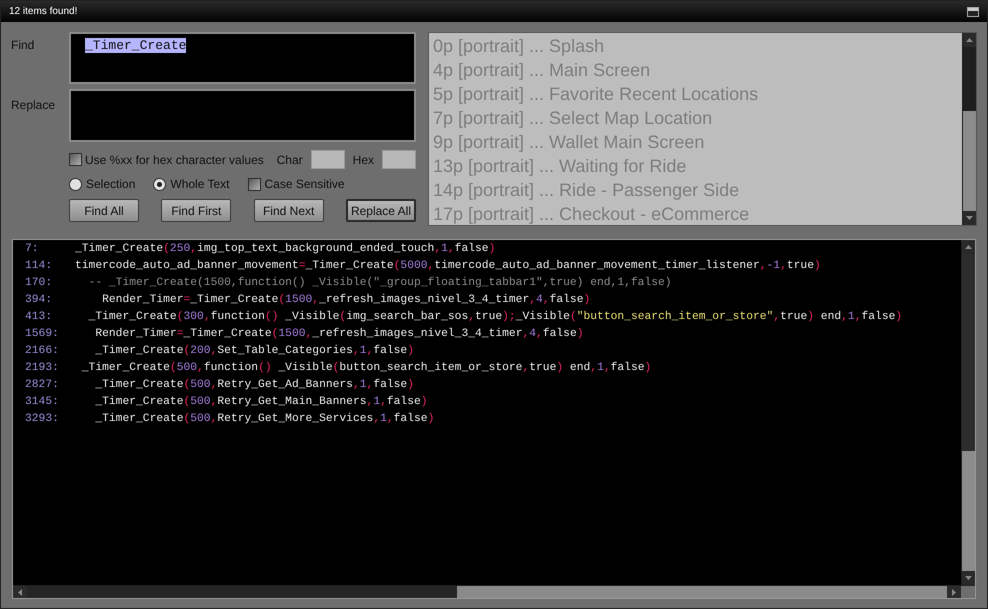 This screenshot has width=988, height=609. I want to click on replace-label: Replace, so click(33, 105).